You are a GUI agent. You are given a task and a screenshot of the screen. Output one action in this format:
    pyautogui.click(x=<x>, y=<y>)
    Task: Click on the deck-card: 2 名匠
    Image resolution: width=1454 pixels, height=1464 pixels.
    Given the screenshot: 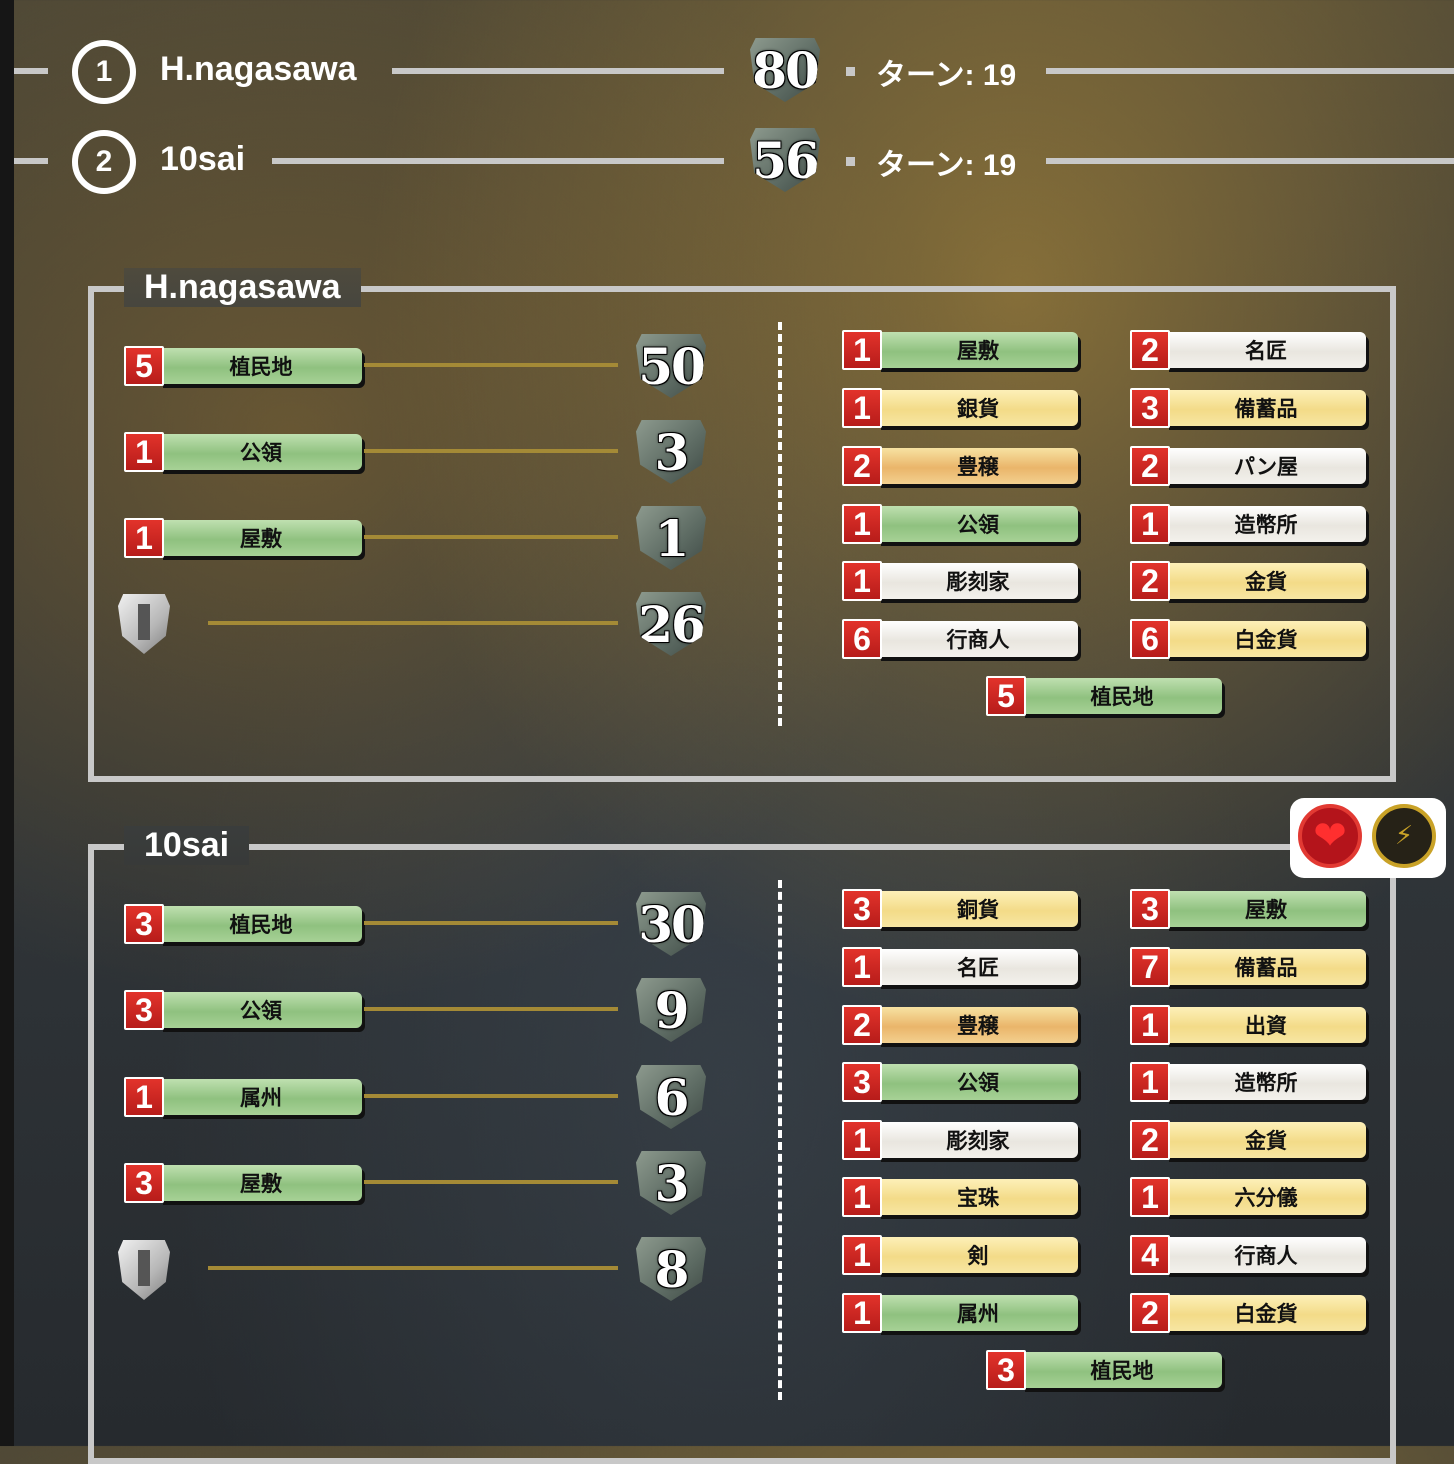 What is the action you would take?
    pyautogui.click(x=1248, y=350)
    